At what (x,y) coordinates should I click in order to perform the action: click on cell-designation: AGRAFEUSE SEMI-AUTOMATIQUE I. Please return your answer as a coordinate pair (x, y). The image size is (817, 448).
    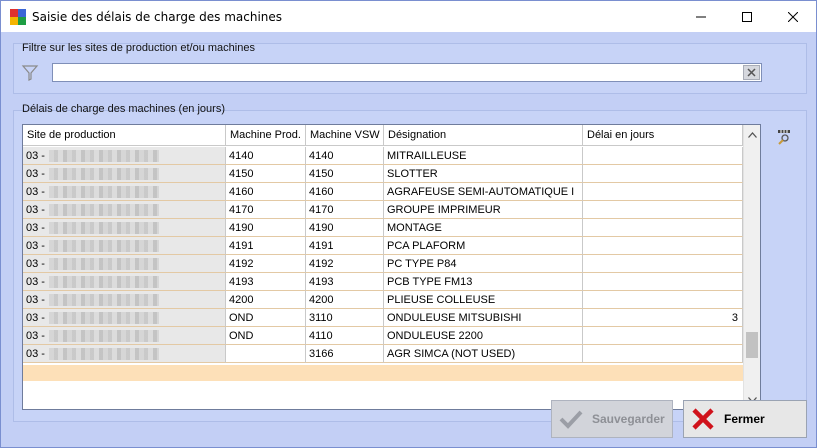
    Looking at the image, I should click on (483, 192).